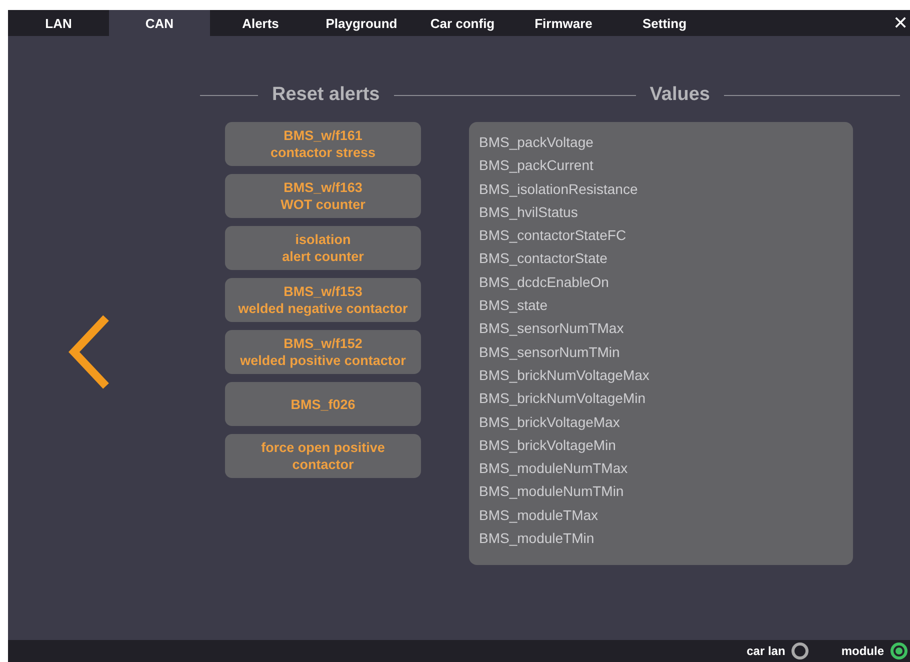 The height and width of the screenshot is (662, 910). What do you see at coordinates (543, 258) in the screenshot?
I see `value-item: BMS_contactorState` at bounding box center [543, 258].